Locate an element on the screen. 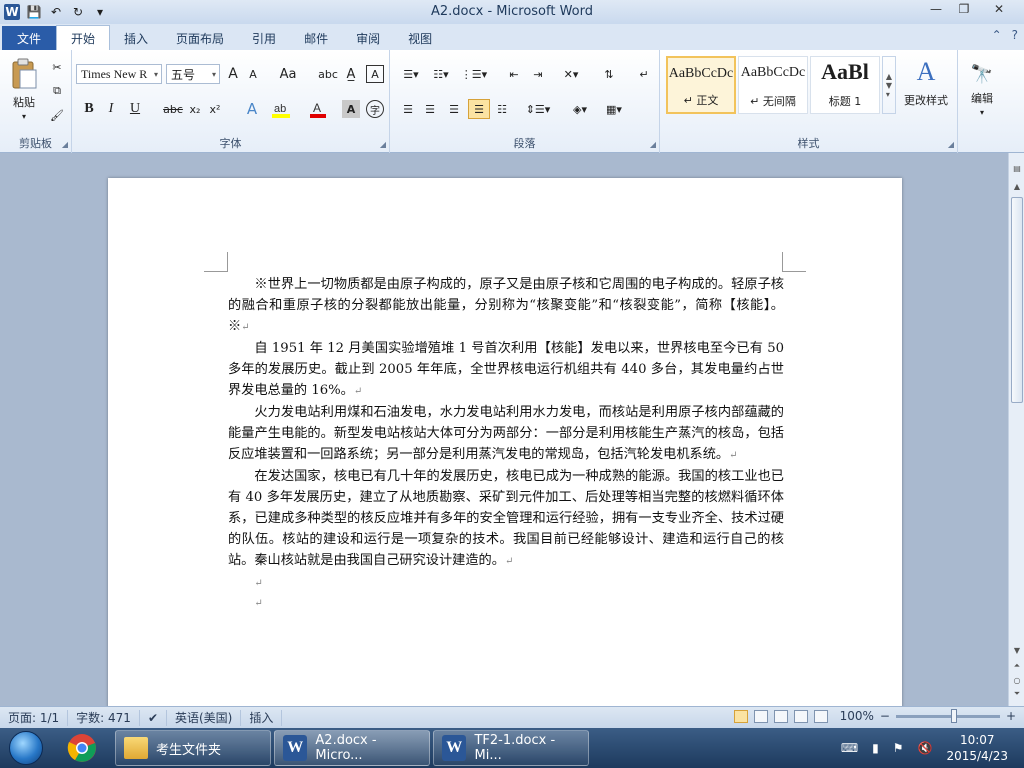 The image size is (1024, 768). change-styles-button: 更改样式 is located at coordinates (926, 100).